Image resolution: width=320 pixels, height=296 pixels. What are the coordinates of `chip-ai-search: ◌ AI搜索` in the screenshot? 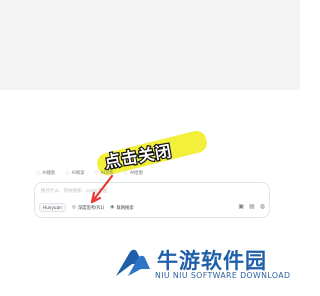 It's located at (45, 173).